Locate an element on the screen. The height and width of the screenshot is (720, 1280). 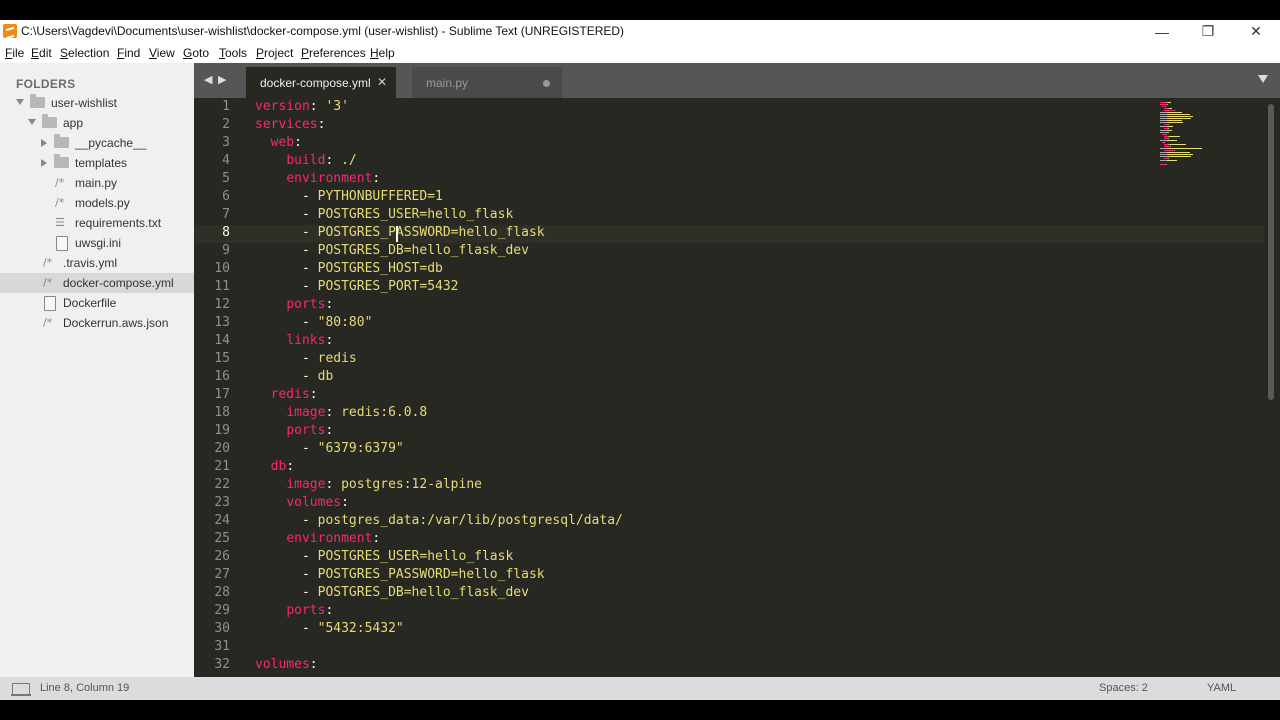
line-number: 30 is located at coordinates (222, 628).